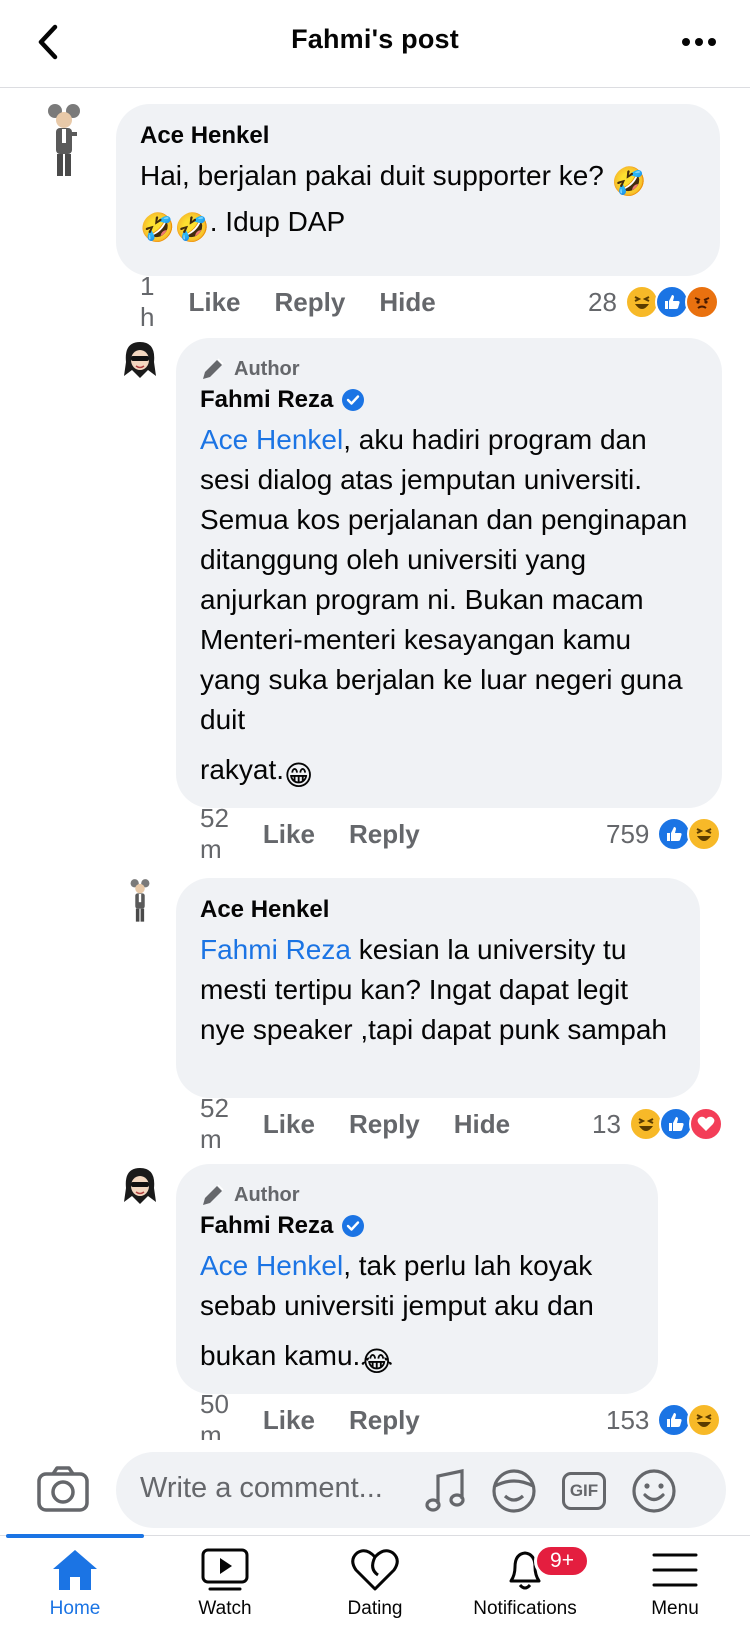 The width and height of the screenshot is (750, 1625). Describe the element at coordinates (275, 949) in the screenshot. I see `mention-link: Fahmi Reza` at that location.